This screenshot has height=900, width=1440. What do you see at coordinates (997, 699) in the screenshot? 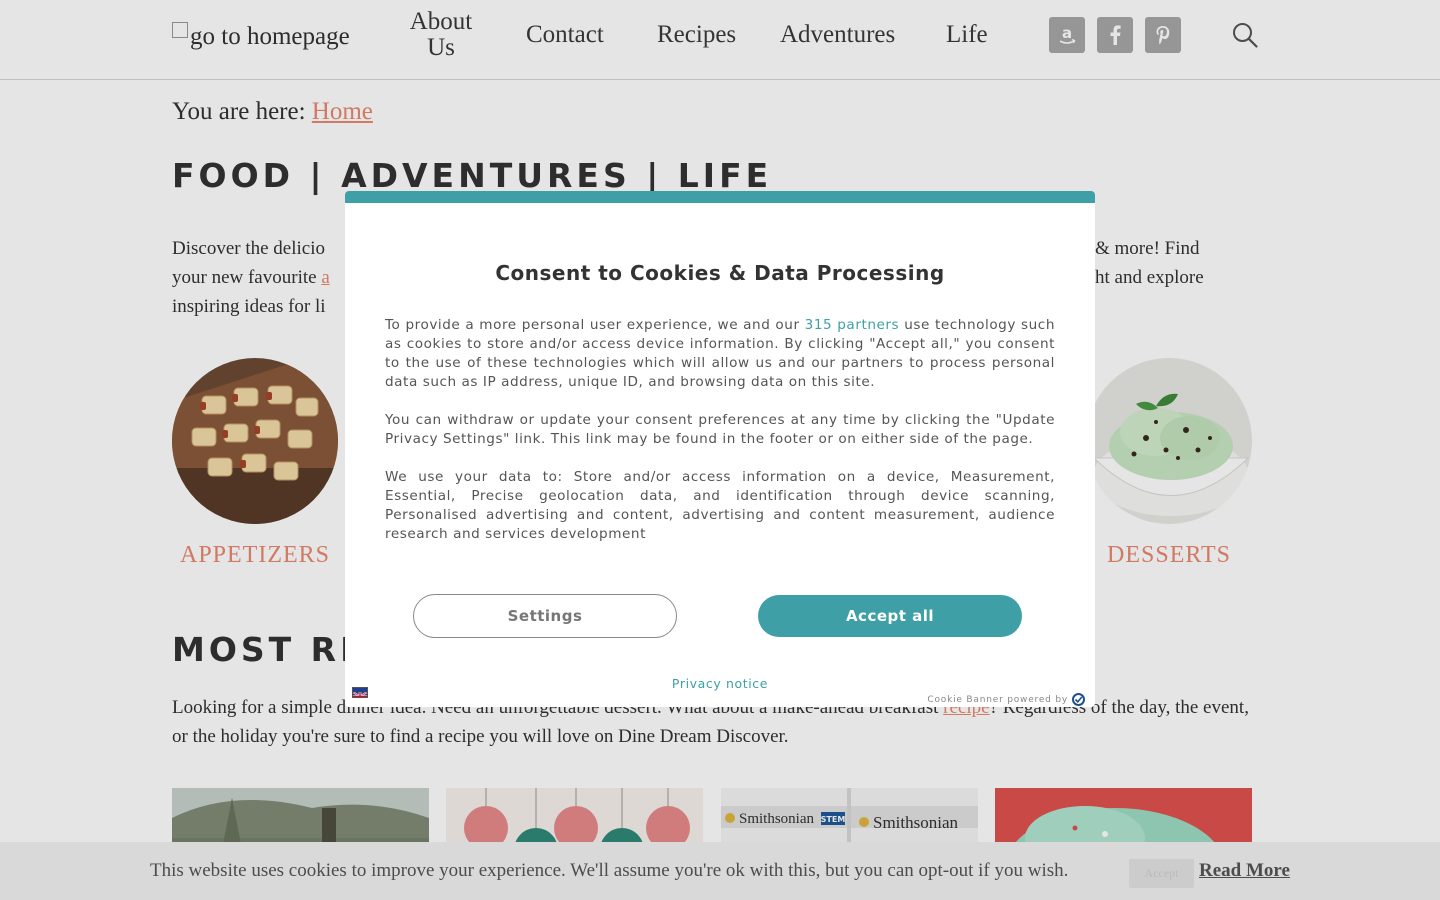
I see `powered-by-text: Cookie Banner powered by` at bounding box center [997, 699].